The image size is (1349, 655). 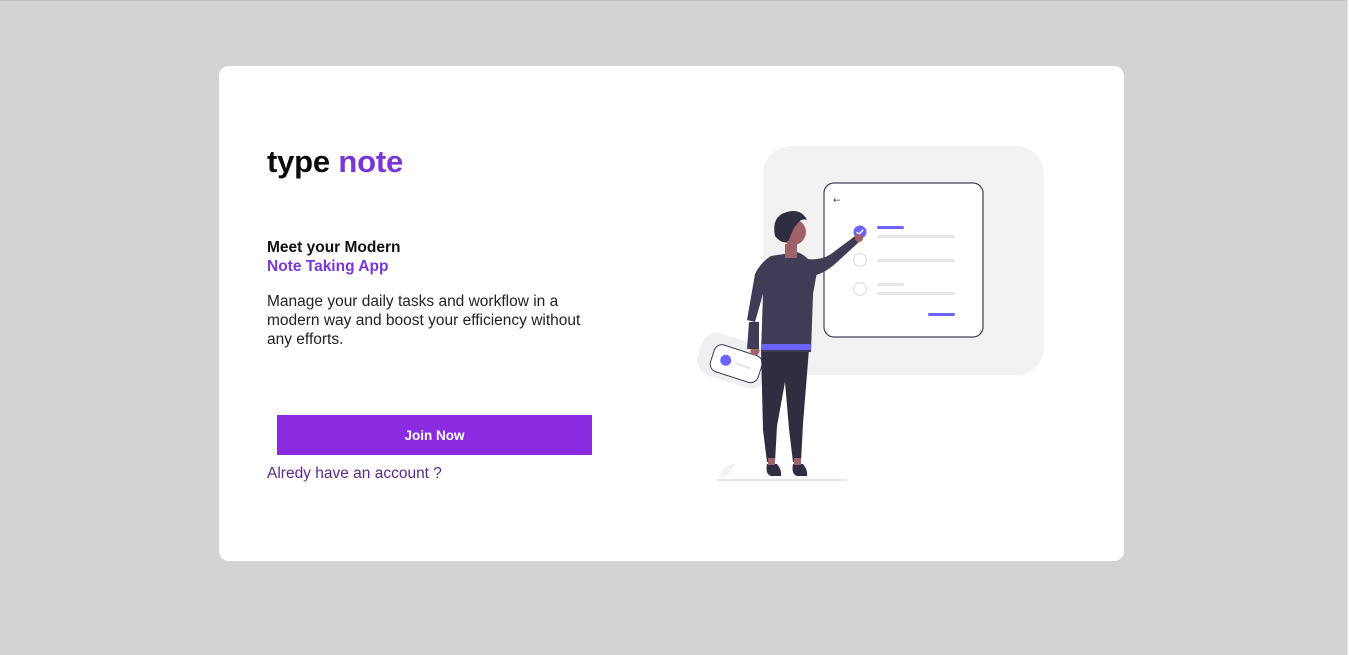 What do you see at coordinates (674, 0) in the screenshot?
I see `page-top-border` at bounding box center [674, 0].